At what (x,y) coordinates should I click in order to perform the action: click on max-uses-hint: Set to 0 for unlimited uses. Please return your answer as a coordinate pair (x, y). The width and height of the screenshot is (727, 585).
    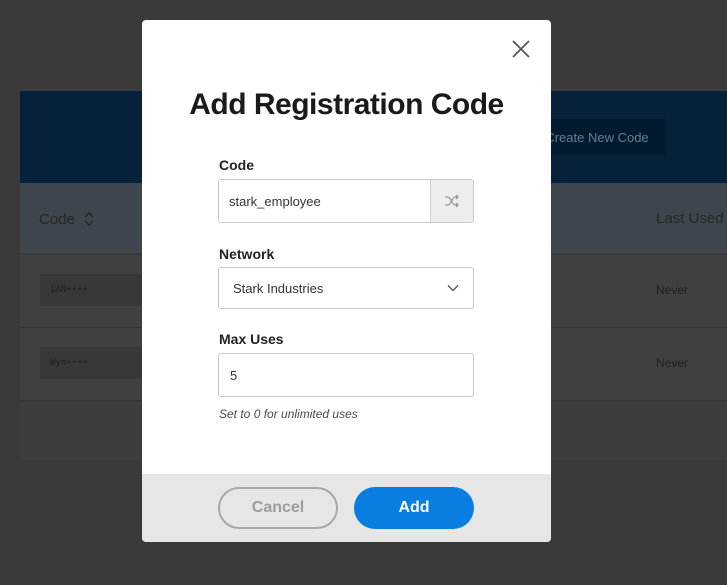
    Looking at the image, I should click on (288, 414).